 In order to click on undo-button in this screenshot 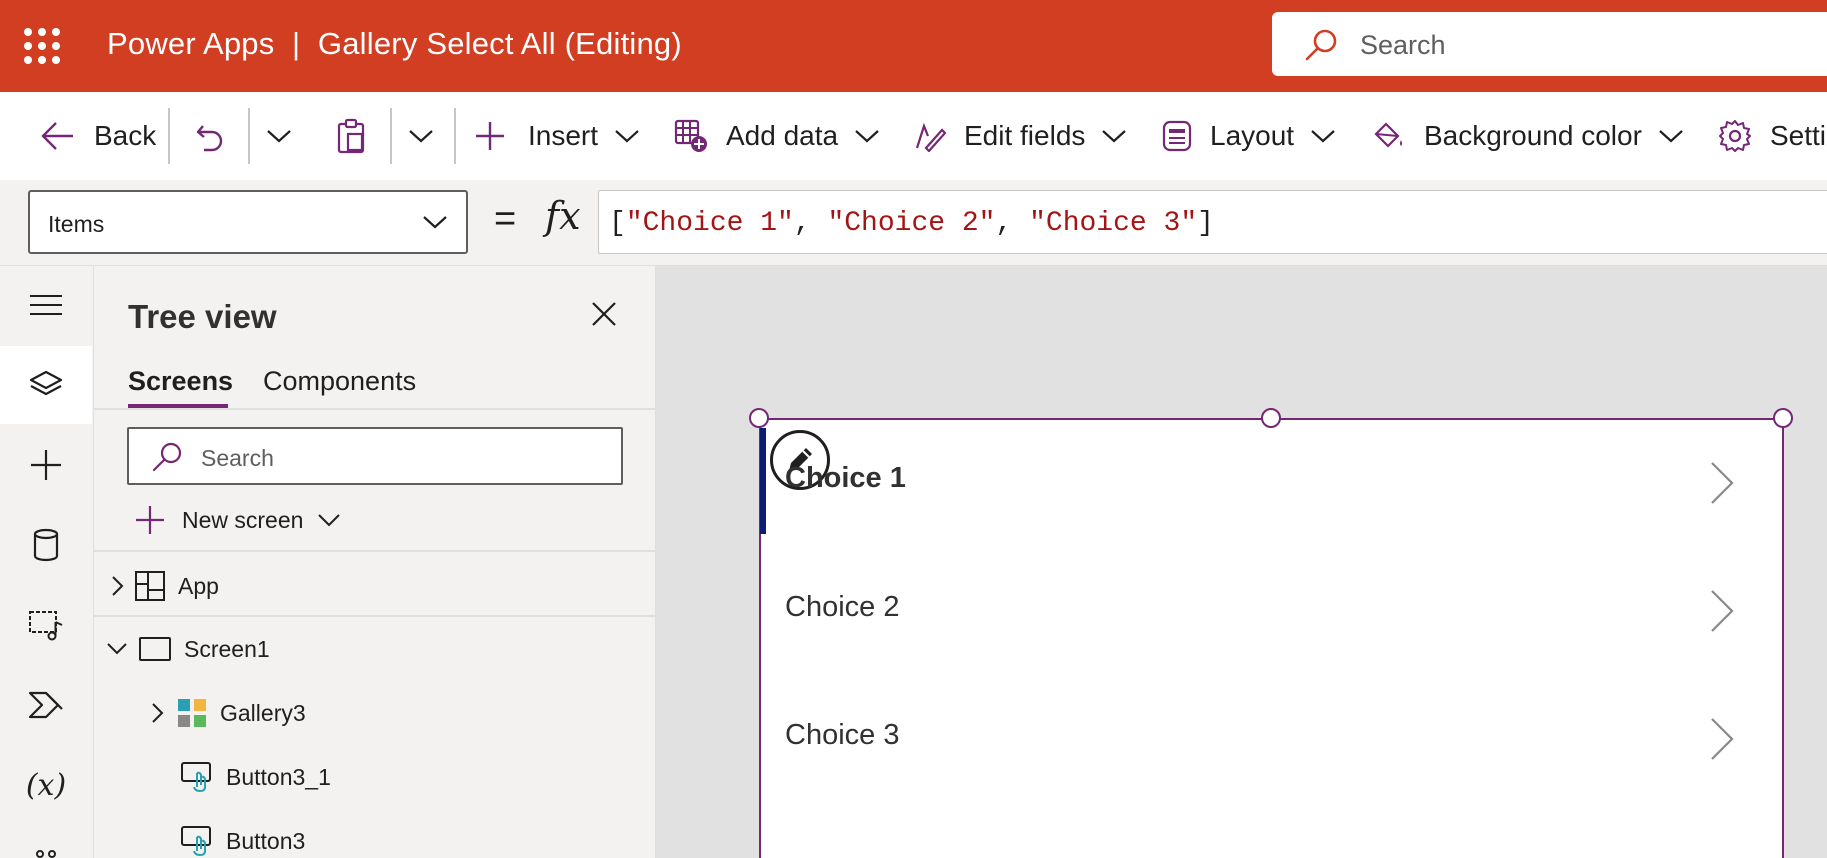, I will do `click(210, 136)`.